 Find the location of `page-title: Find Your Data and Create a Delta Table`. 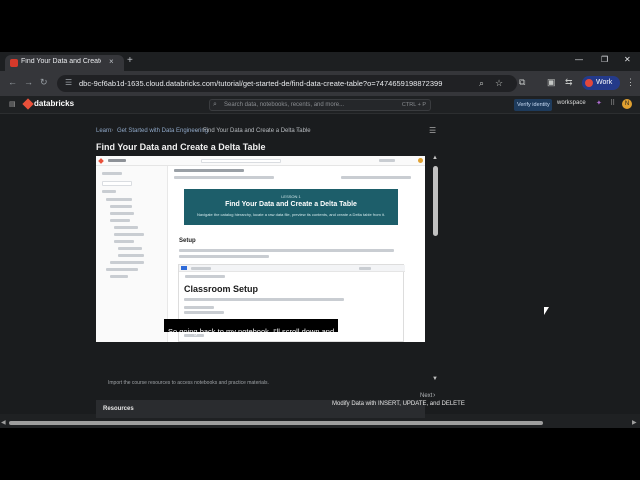

page-title: Find Your Data and Create a Delta Table is located at coordinates (181, 147).